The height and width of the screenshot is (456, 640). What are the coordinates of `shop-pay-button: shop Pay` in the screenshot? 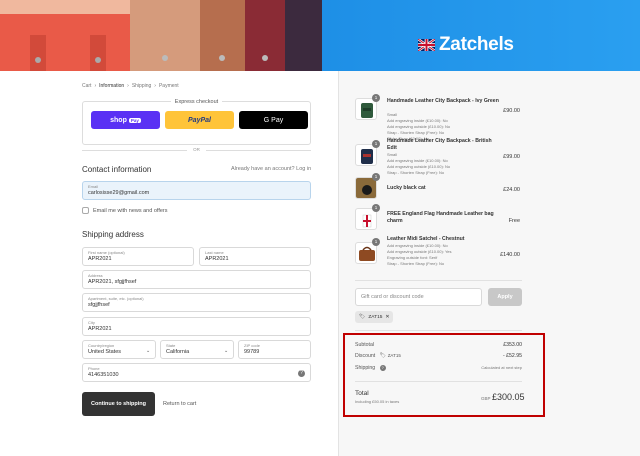 It's located at (125, 120).